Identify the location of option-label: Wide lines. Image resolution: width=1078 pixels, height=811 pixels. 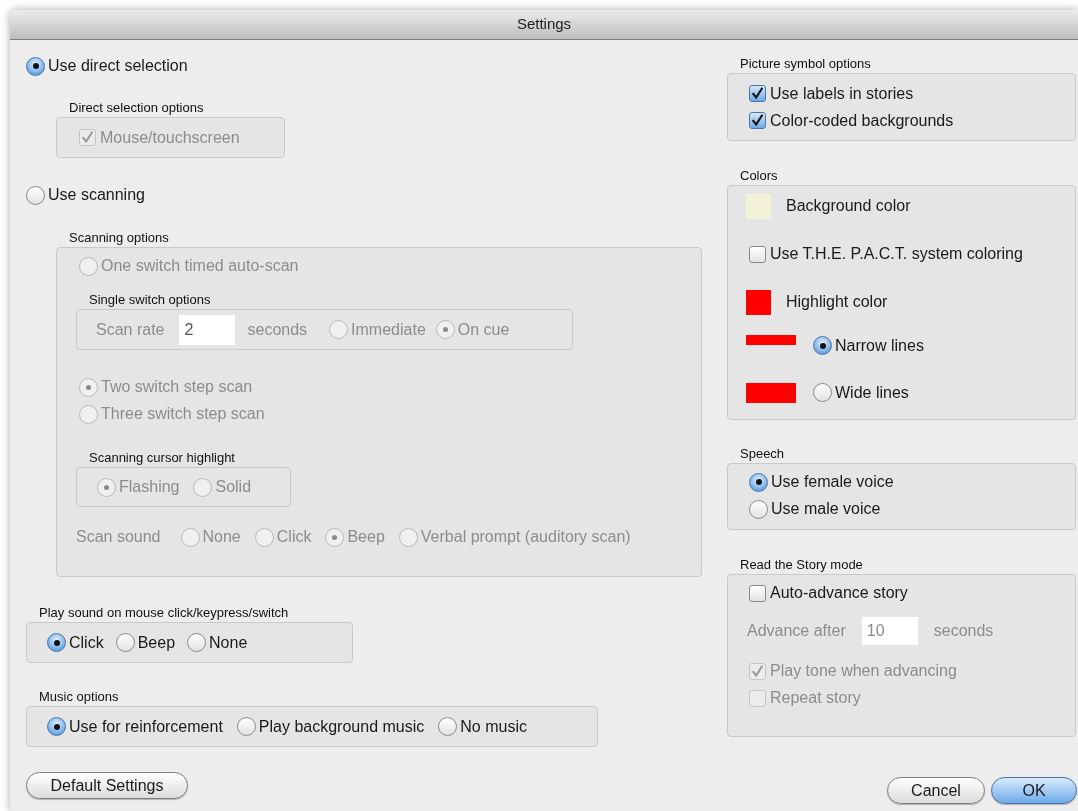
(872, 392).